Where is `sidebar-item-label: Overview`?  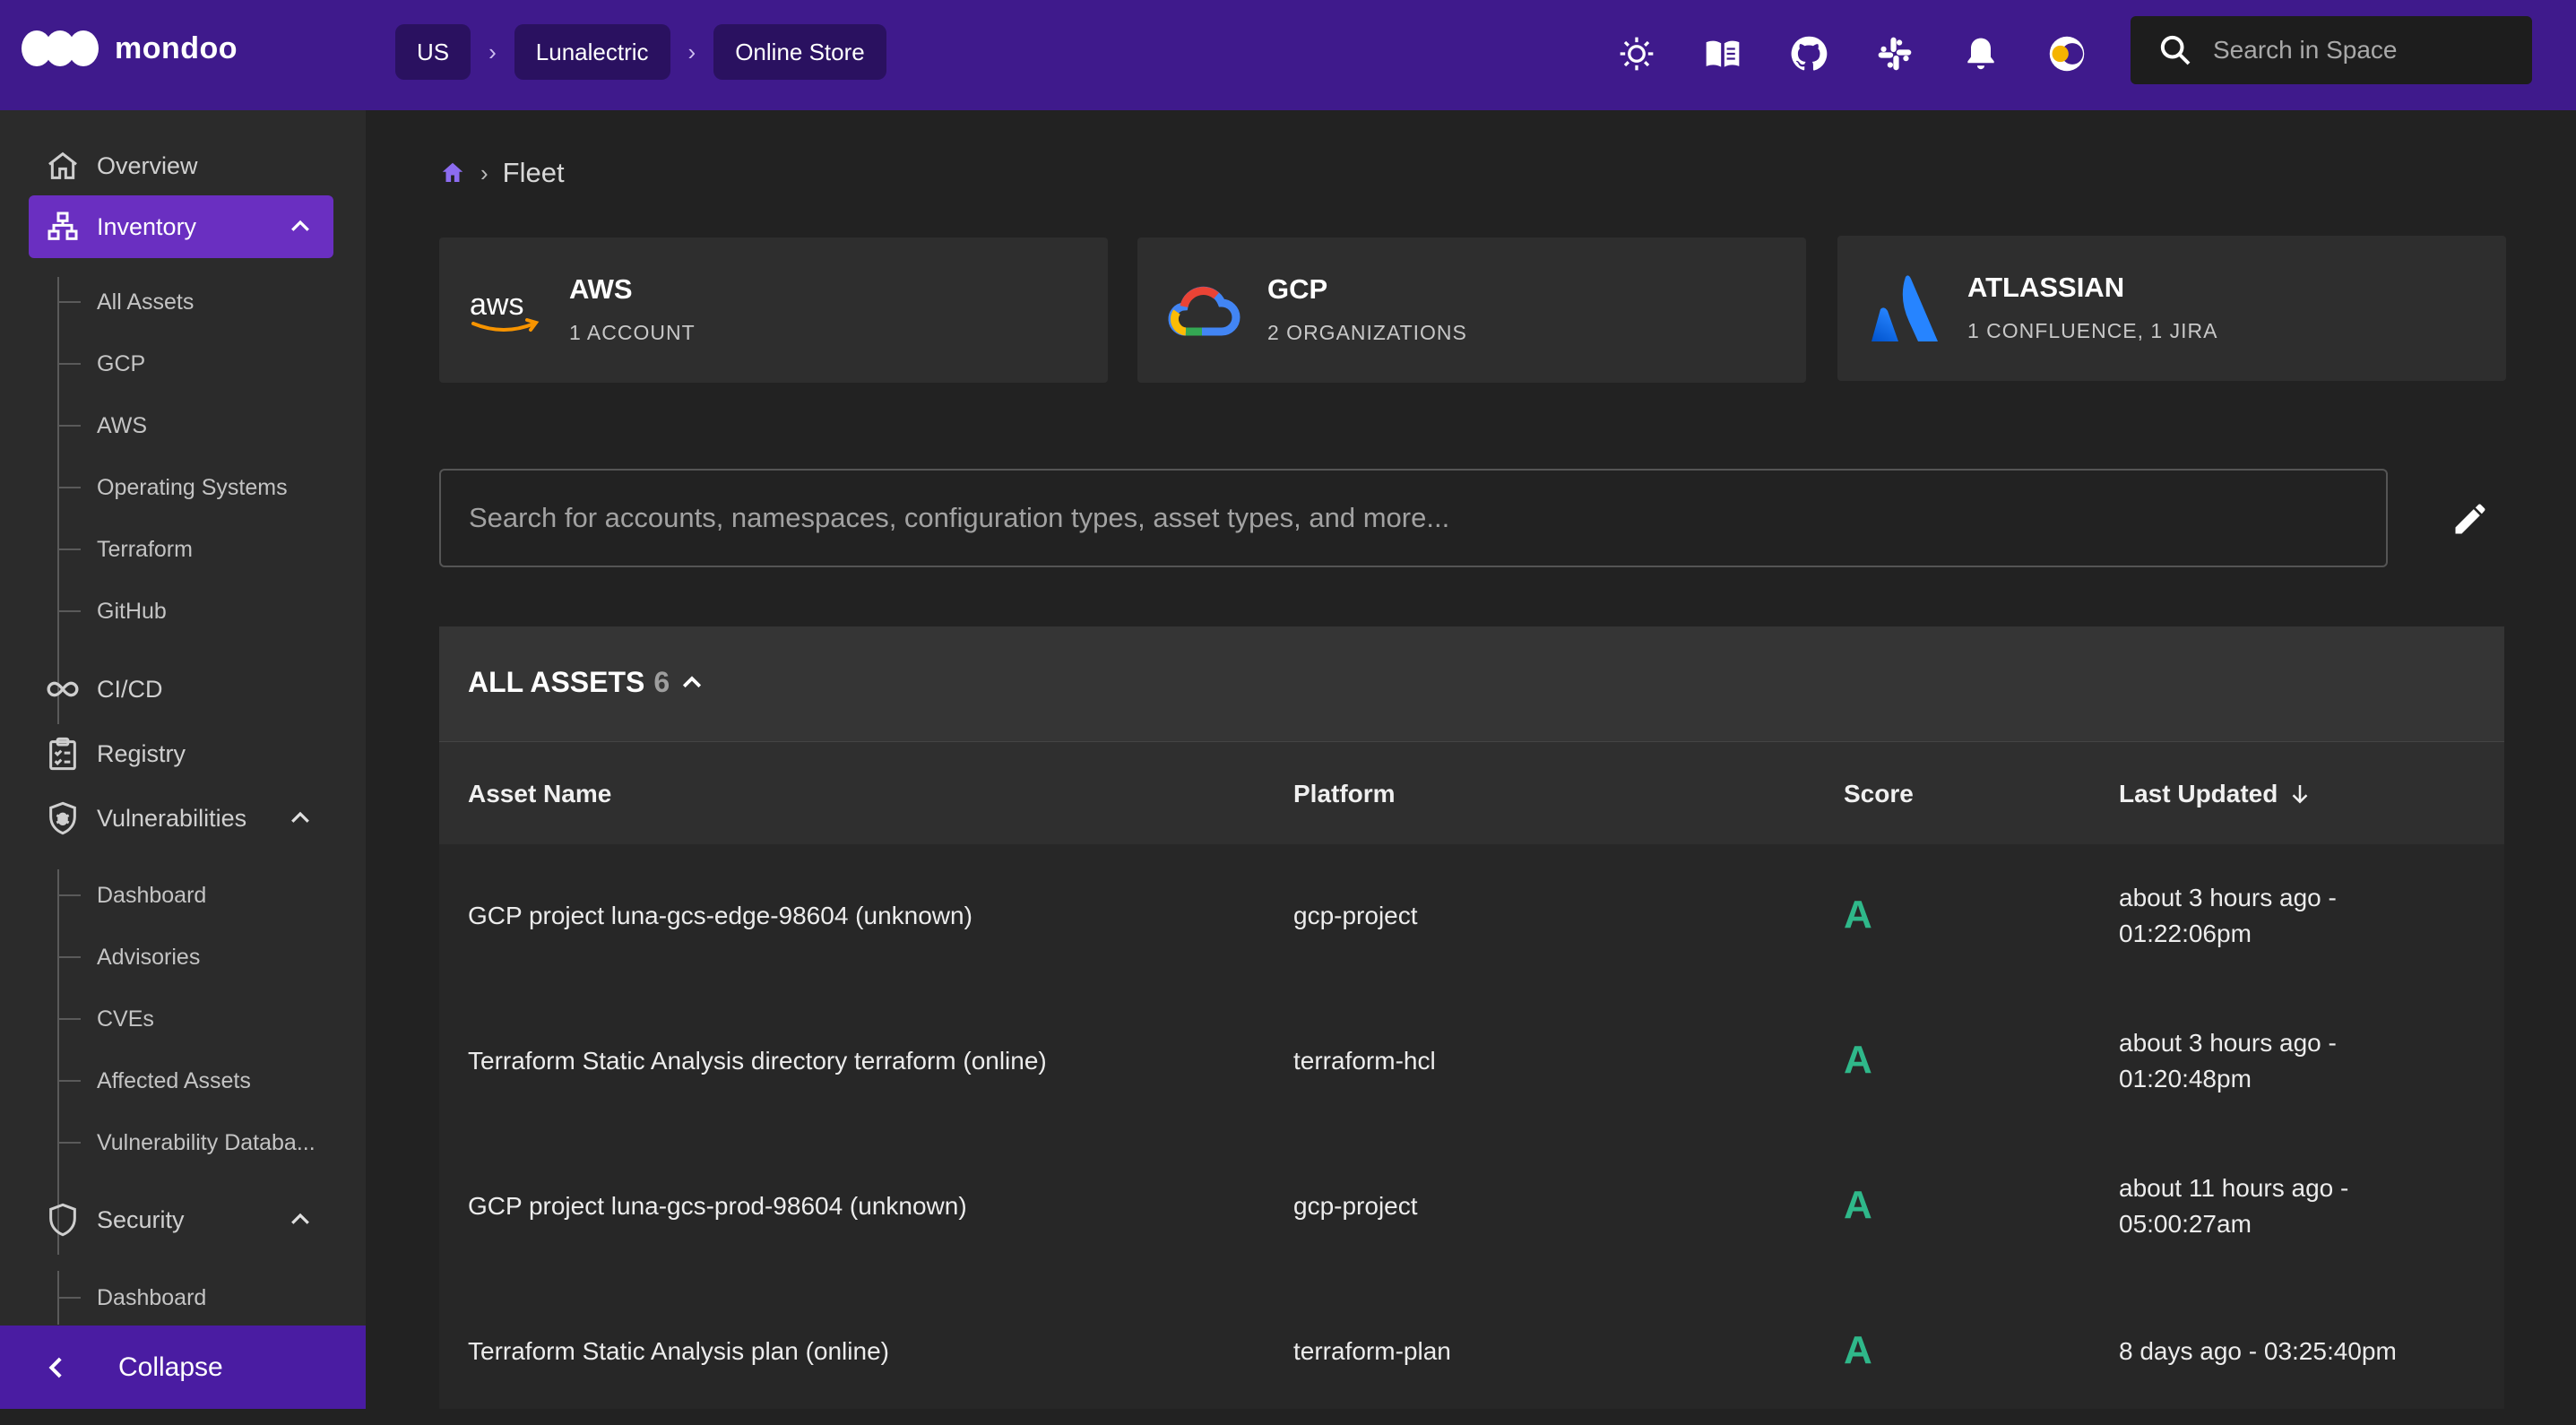 sidebar-item-label: Overview is located at coordinates (147, 165).